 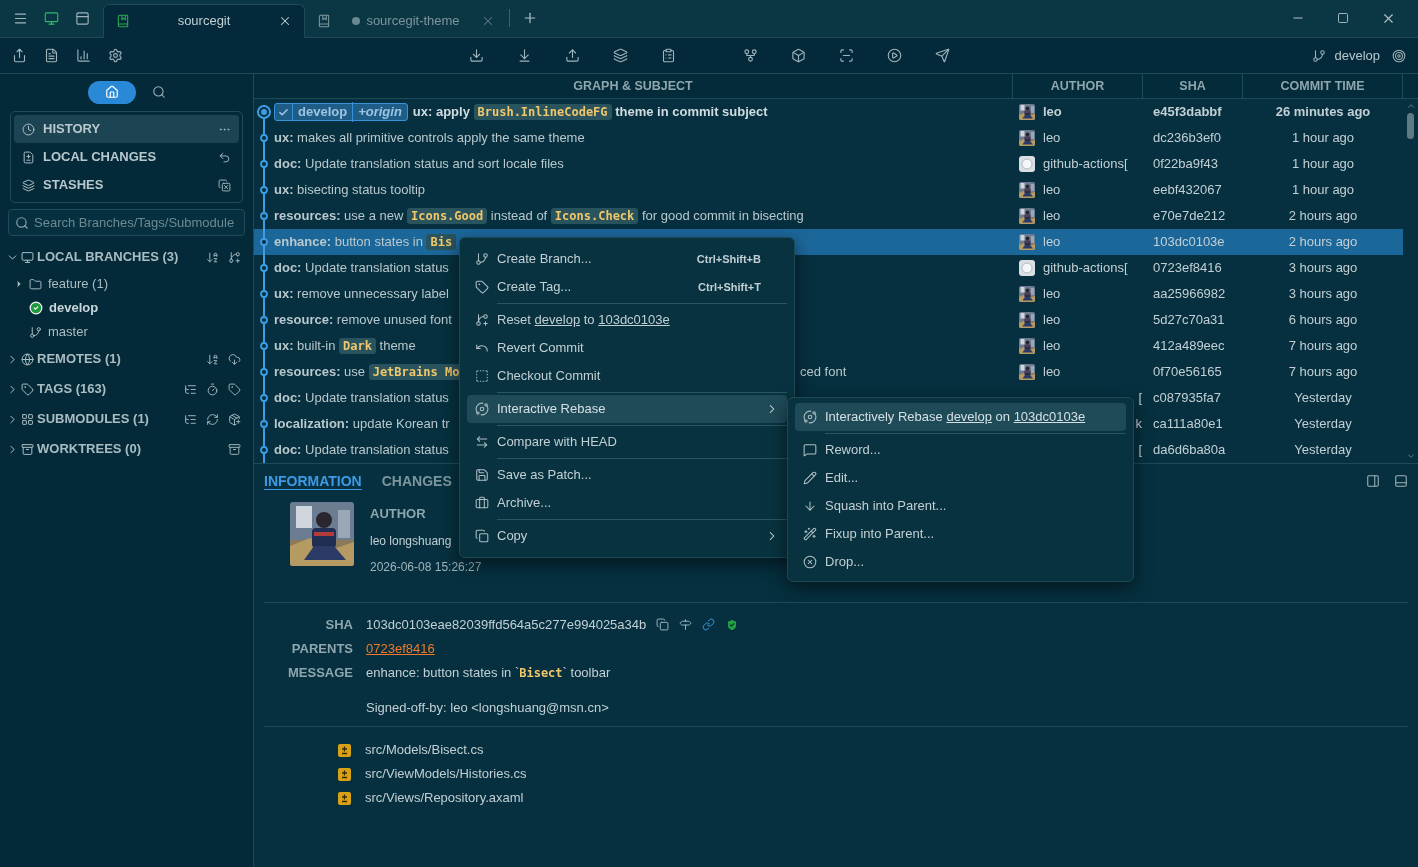 I want to click on locate-icon, so click(x=1399, y=55).